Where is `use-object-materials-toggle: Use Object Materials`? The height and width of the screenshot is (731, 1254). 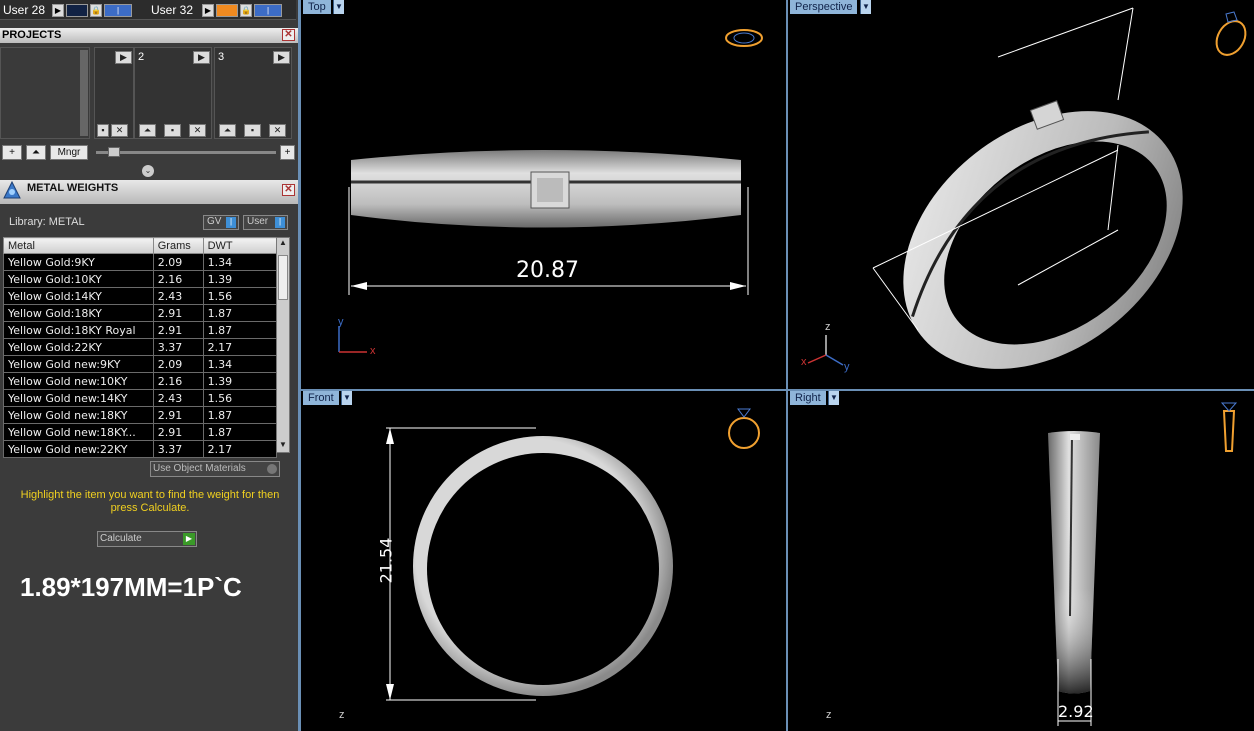
use-object-materials-toggle: Use Object Materials is located at coordinates (215, 469).